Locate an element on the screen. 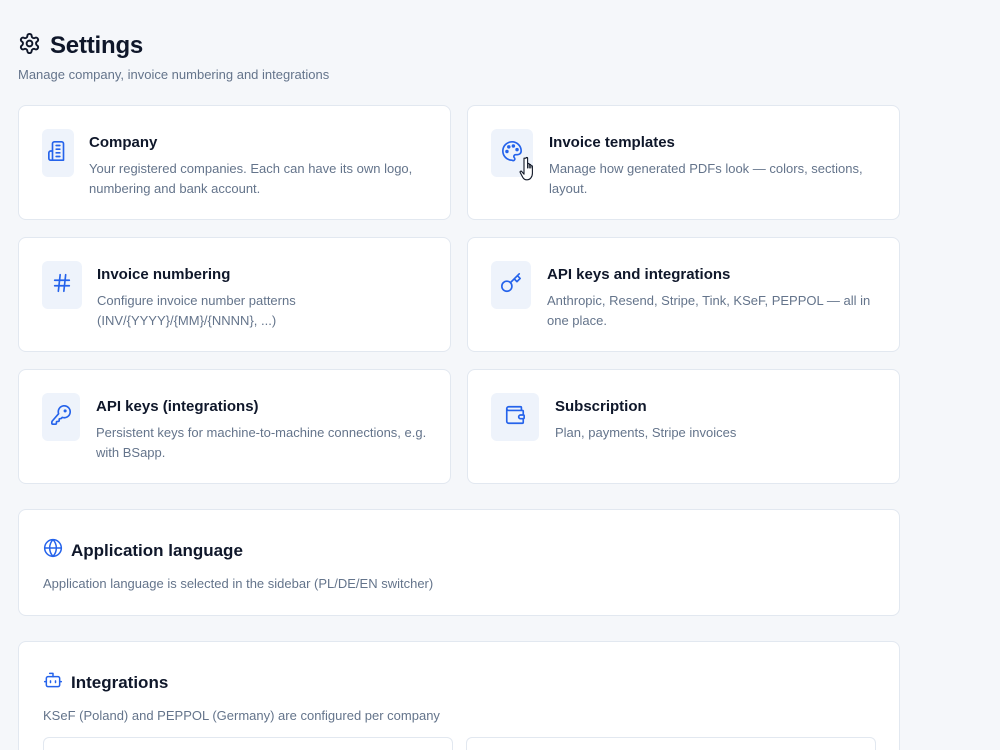 The width and height of the screenshot is (1000, 750). title-row: Settings is located at coordinates (173, 46).